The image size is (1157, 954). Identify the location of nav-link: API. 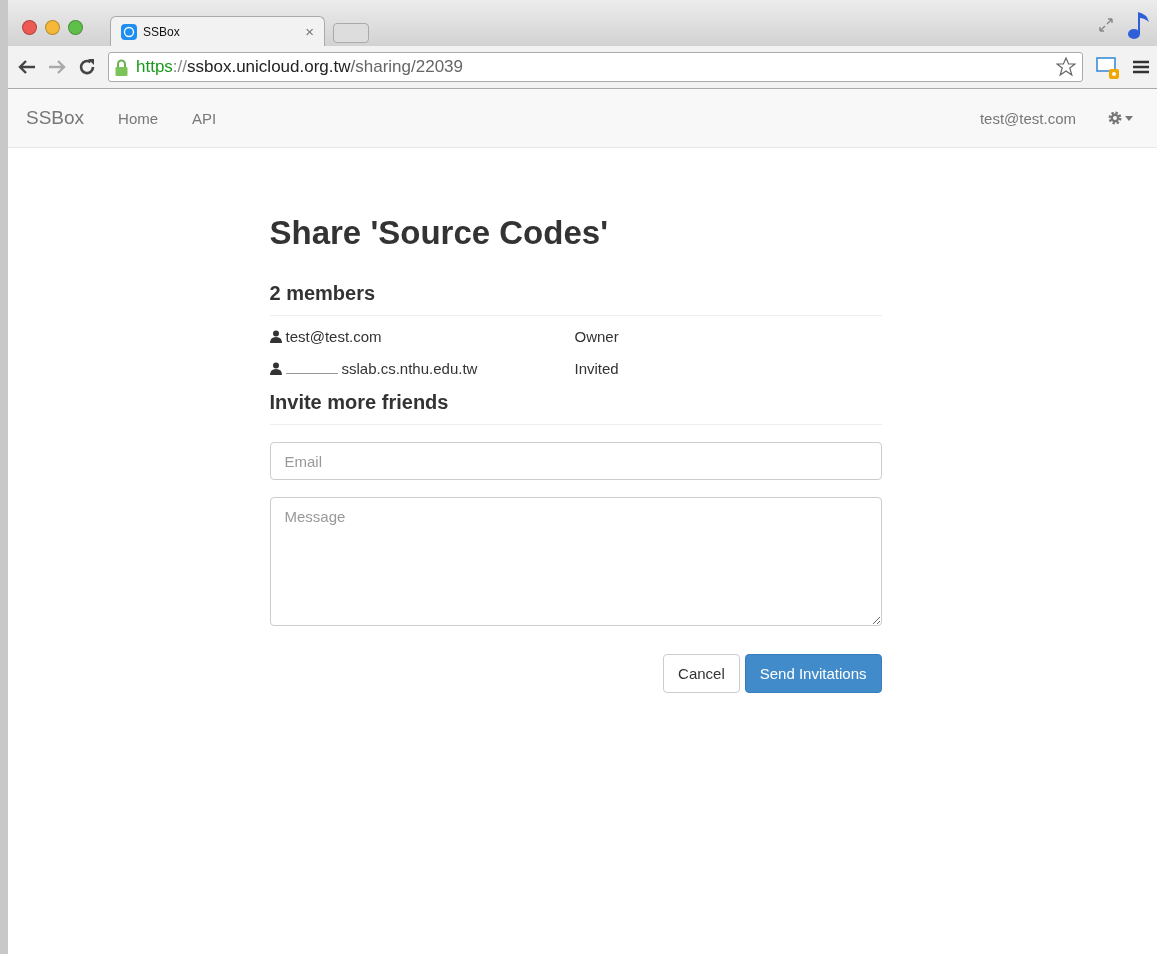
(204, 118).